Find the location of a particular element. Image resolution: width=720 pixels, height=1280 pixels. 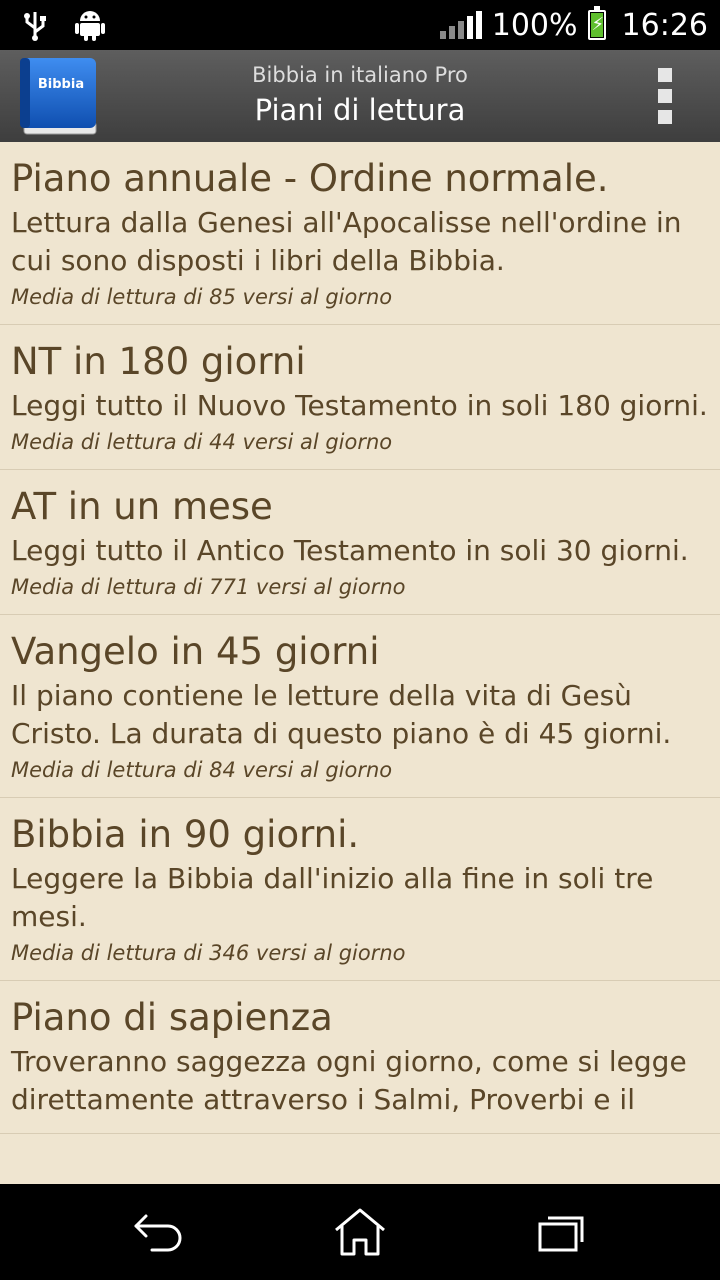

screen-title: Piani di lettura is located at coordinates (360, 110).